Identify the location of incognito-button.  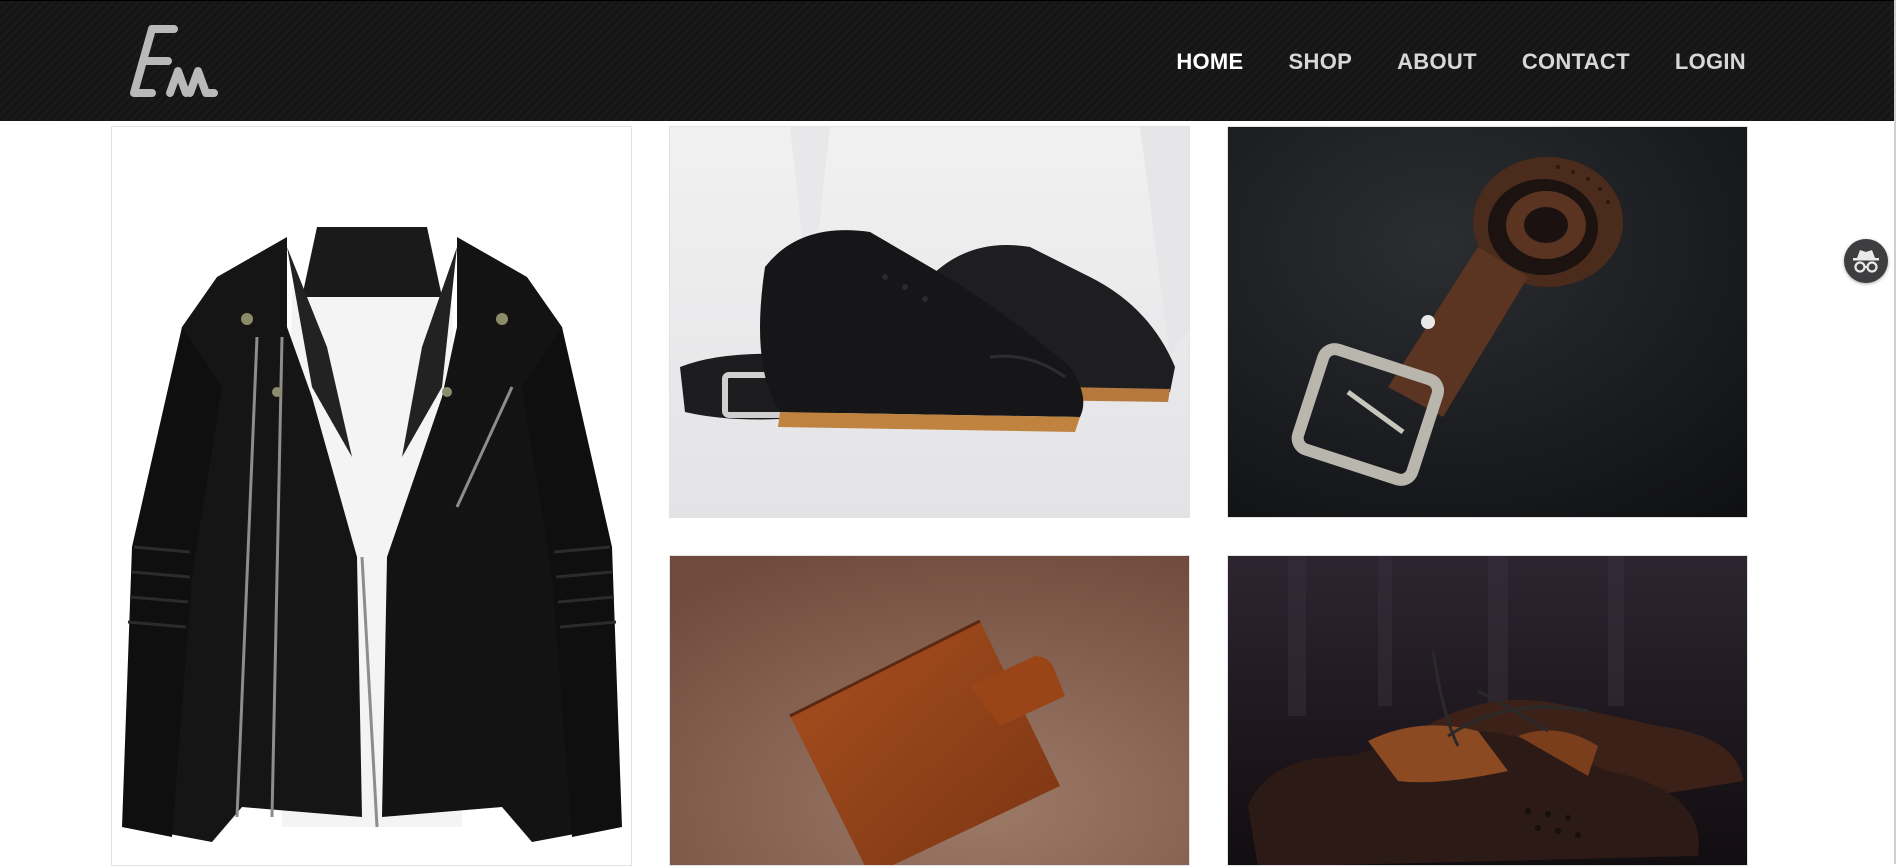
(1866, 261).